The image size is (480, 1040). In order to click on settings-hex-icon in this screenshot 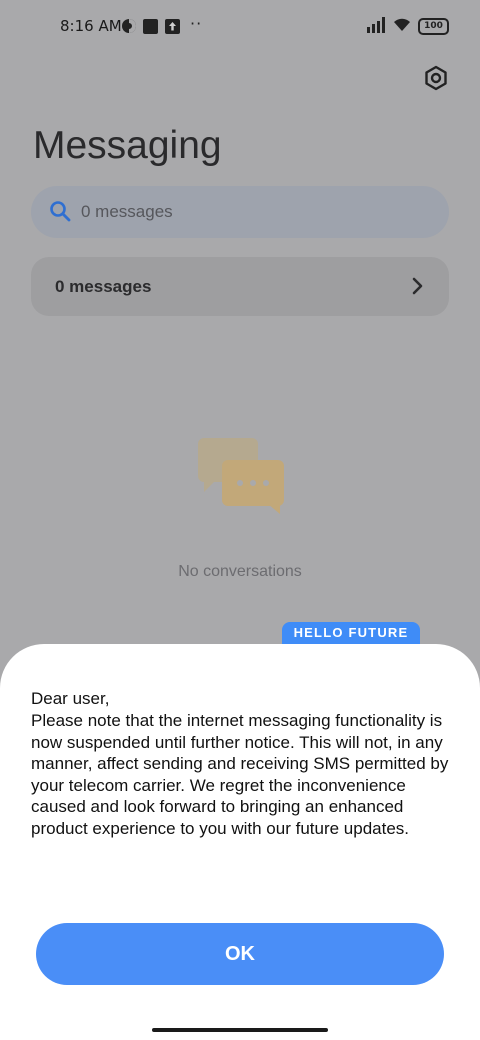, I will do `click(436, 80)`.